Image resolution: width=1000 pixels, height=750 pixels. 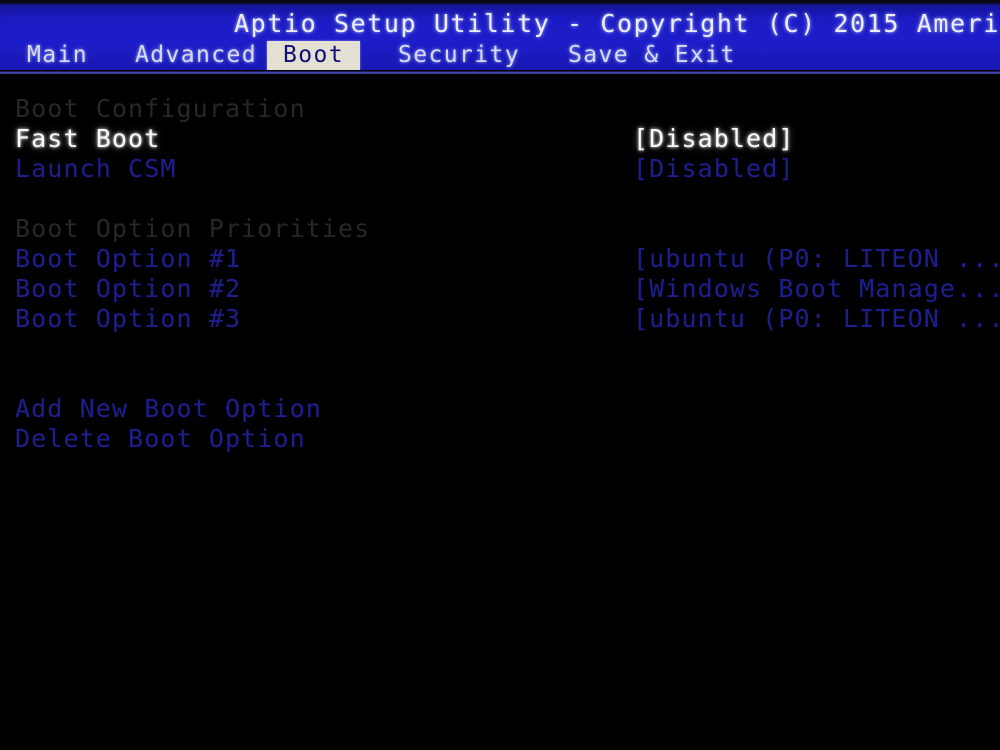 I want to click on tab-boot: Boot, so click(x=313, y=55).